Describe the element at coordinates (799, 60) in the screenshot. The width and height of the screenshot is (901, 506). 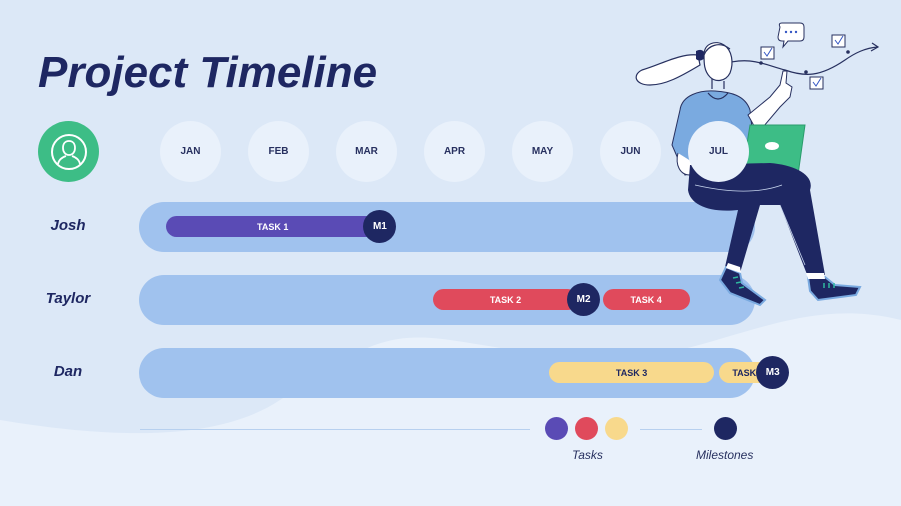
I see `progress-curve` at that location.